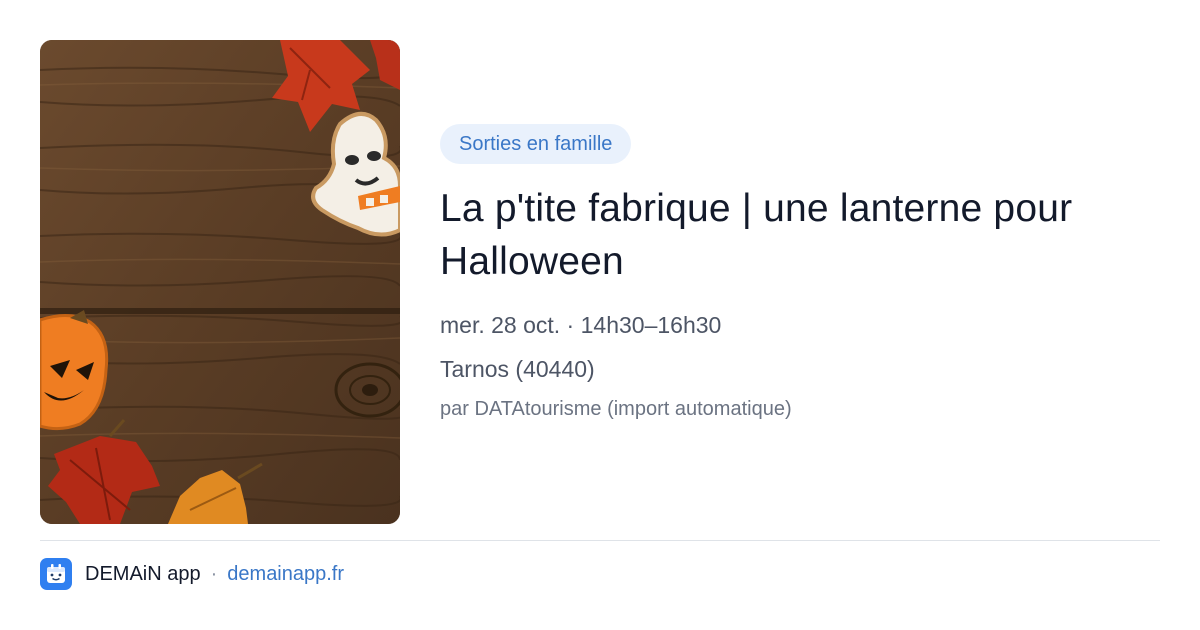 The height and width of the screenshot is (630, 1200). What do you see at coordinates (600, 540) in the screenshot?
I see `footer-divider` at bounding box center [600, 540].